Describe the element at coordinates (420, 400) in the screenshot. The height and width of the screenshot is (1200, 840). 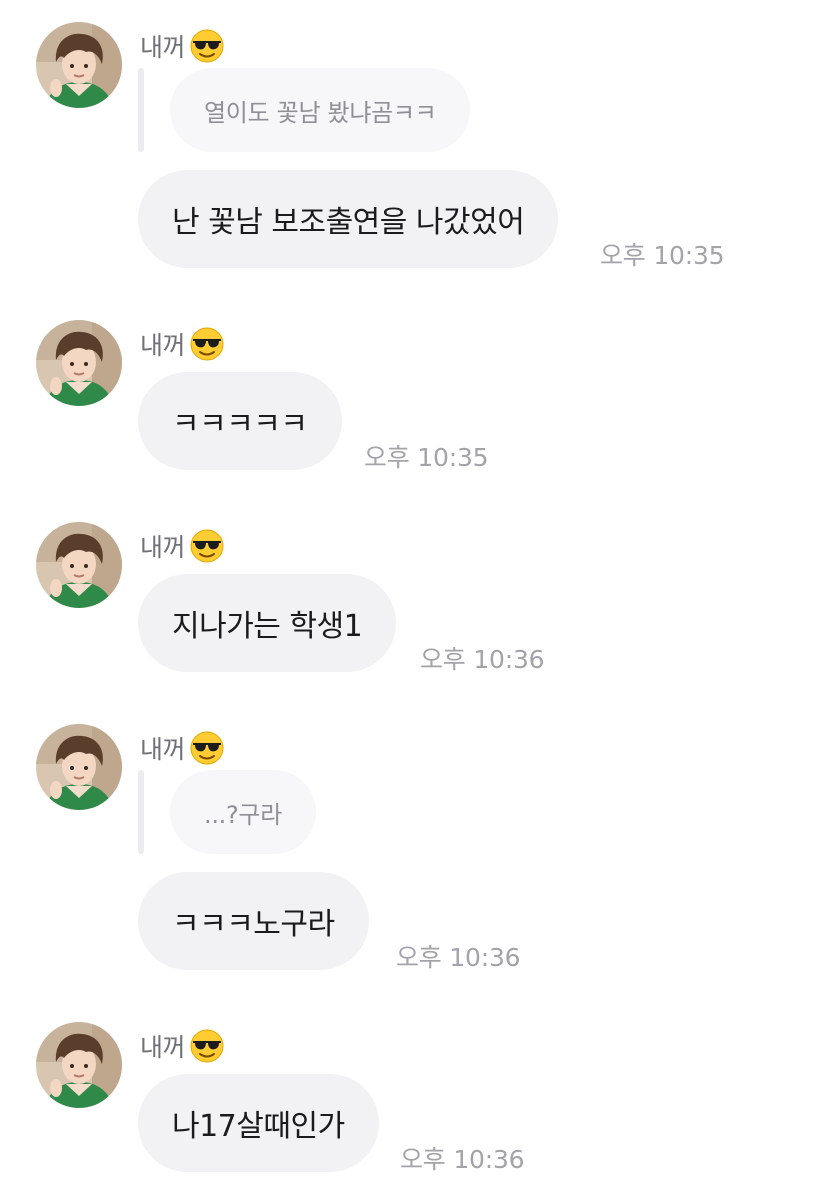
I see `message-group-2: 내꺼 ㅋㅋㅋㅋㅋ 오후 10:35` at that location.